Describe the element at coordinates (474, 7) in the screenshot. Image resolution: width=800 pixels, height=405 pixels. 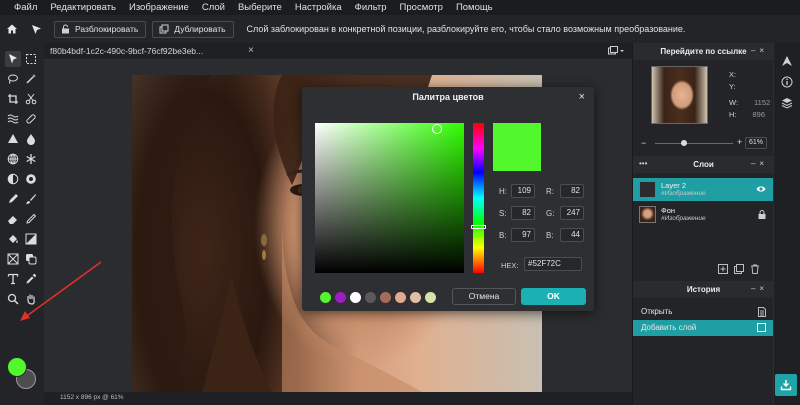
I see `menu-help: Помощь` at that location.